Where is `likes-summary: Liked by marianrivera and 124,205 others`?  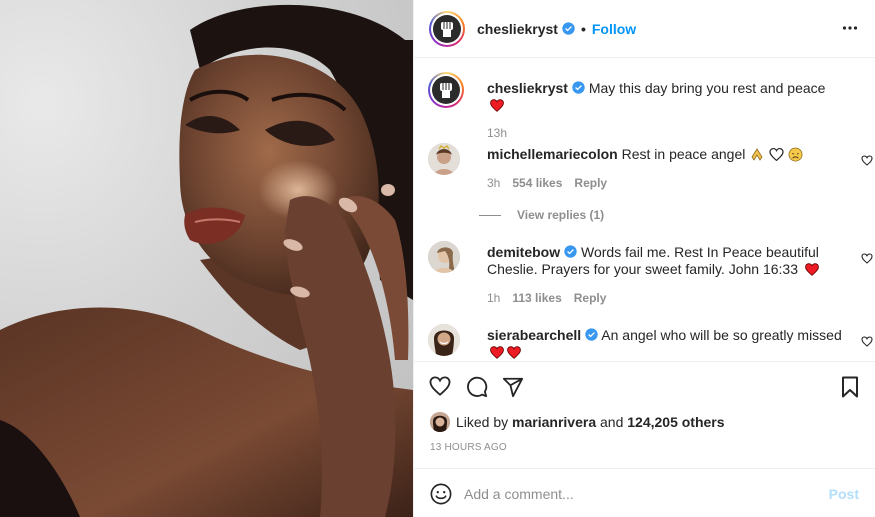 likes-summary: Liked by marianrivera and 124,205 others is located at coordinates (577, 422).